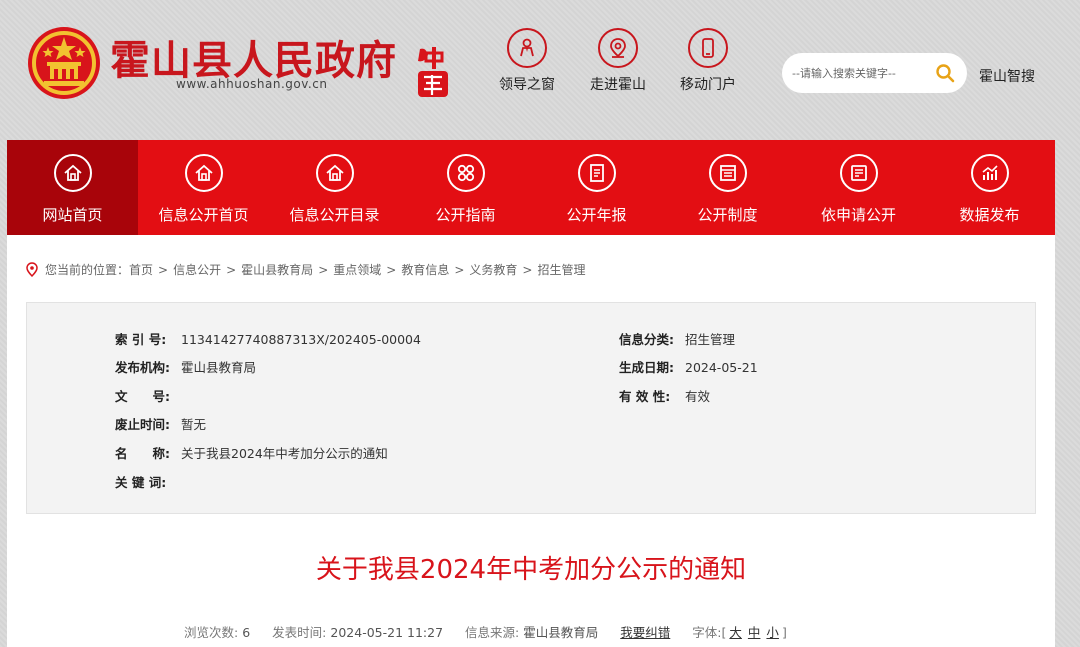  Describe the element at coordinates (645, 631) in the screenshot. I see `report-error-link: 我要纠错` at that location.